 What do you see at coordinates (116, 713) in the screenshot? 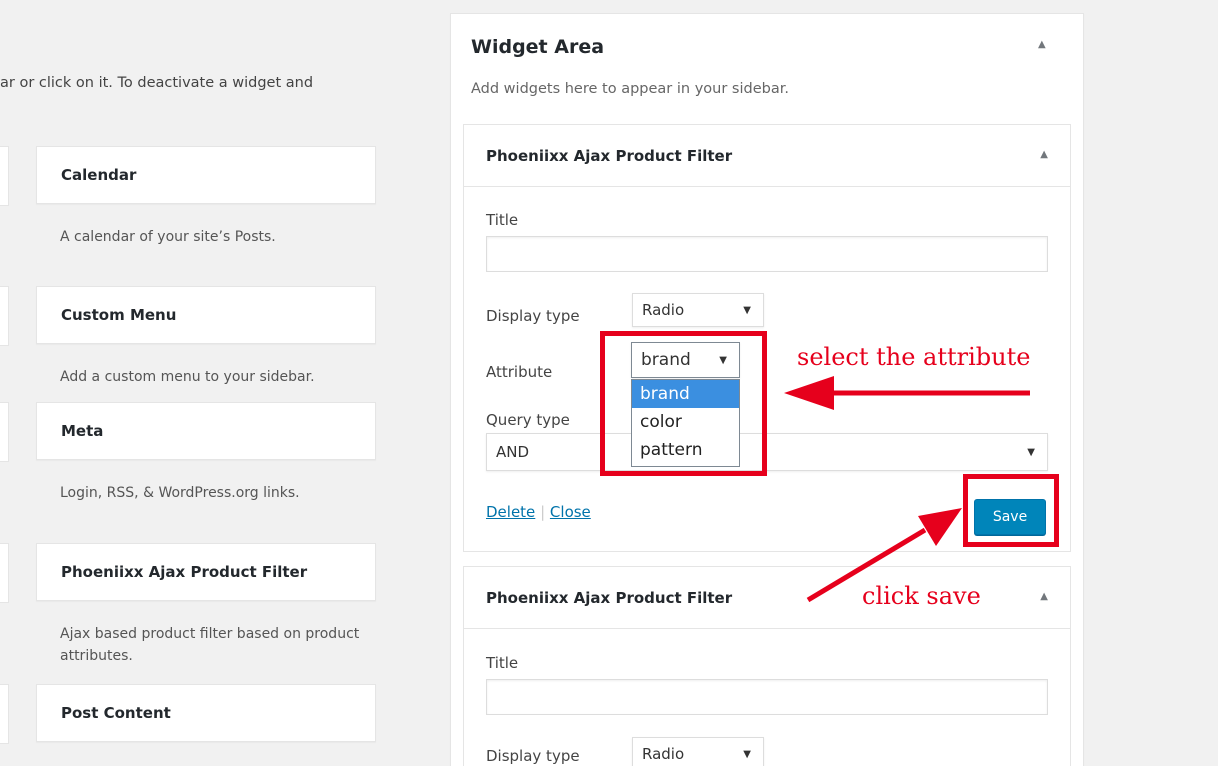
I see `widget-name: Post Content` at bounding box center [116, 713].